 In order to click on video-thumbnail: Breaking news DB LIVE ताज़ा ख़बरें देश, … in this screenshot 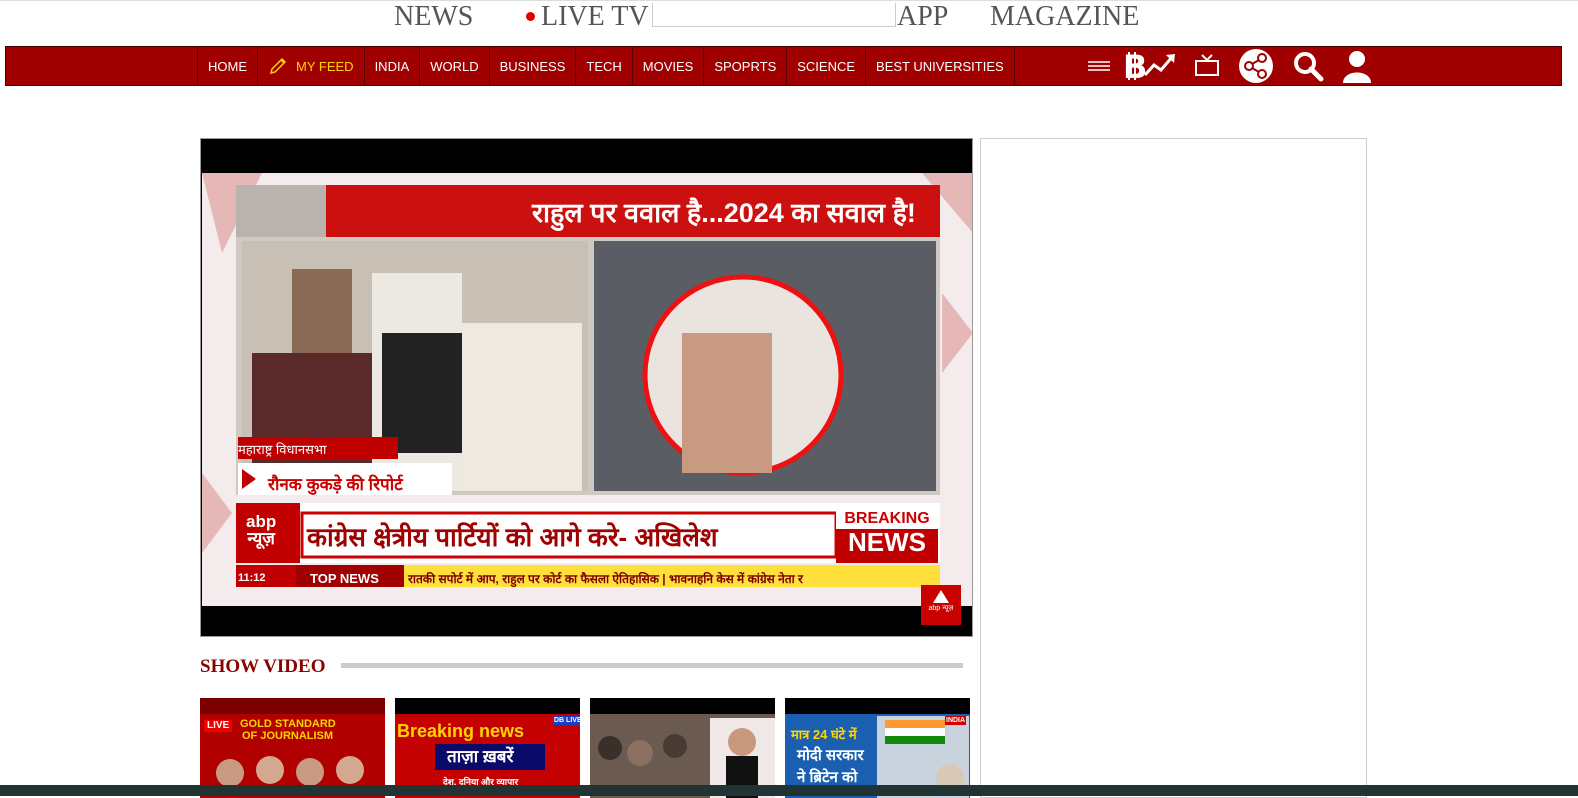, I will do `click(487, 748)`.